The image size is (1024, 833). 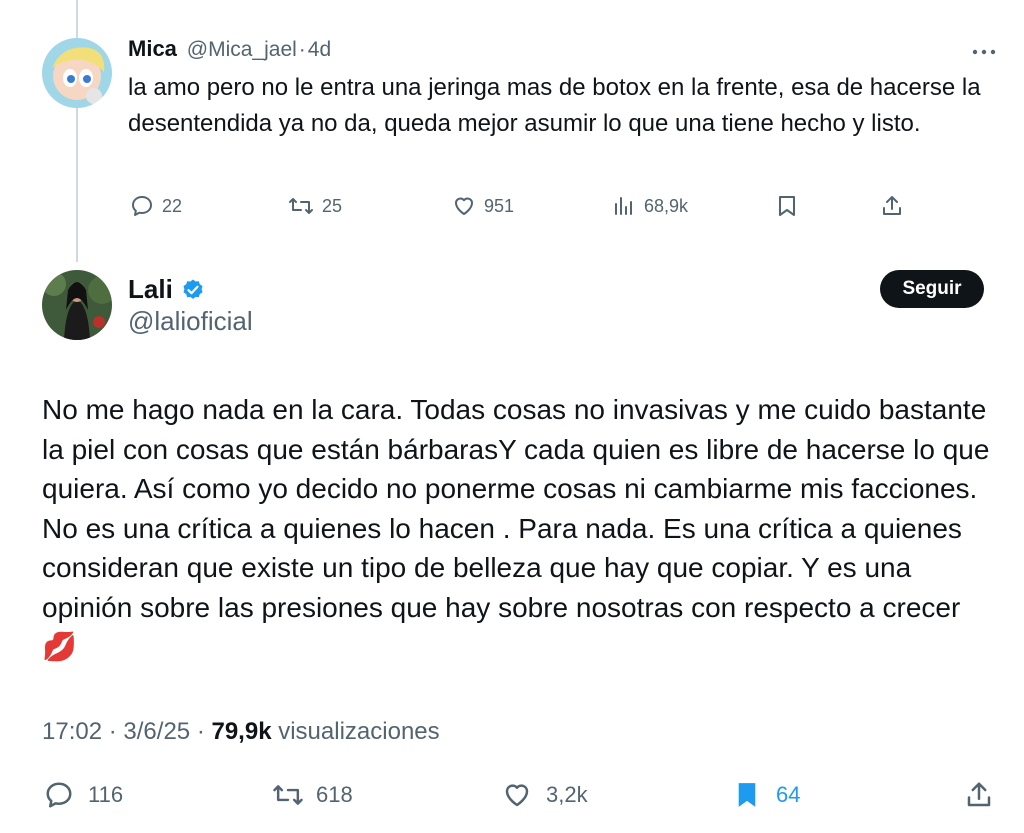 I want to click on like-button: 3,2k, so click(x=545, y=795).